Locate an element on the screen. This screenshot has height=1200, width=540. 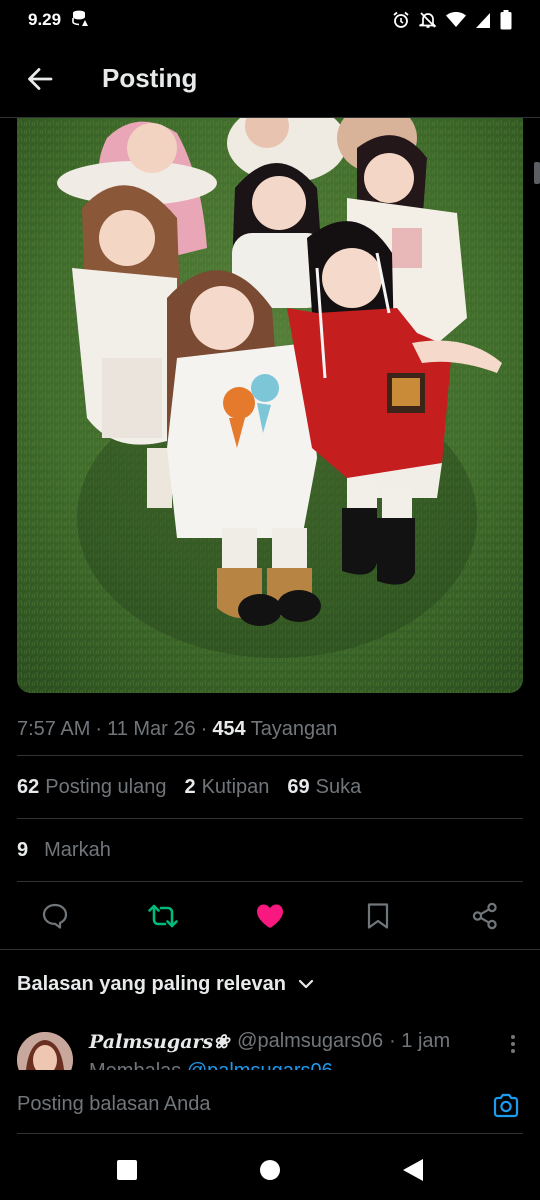
reply-icon is located at coordinates (55, 916).